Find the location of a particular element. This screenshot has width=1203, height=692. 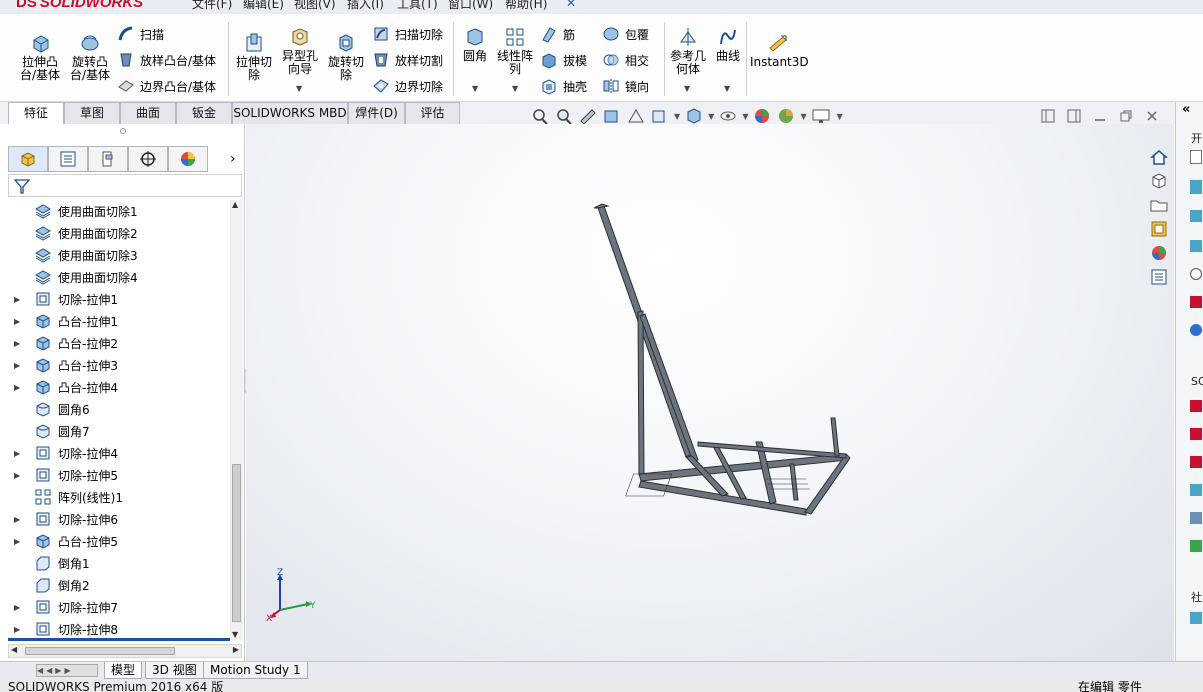

tree-filter-box is located at coordinates (125, 185).